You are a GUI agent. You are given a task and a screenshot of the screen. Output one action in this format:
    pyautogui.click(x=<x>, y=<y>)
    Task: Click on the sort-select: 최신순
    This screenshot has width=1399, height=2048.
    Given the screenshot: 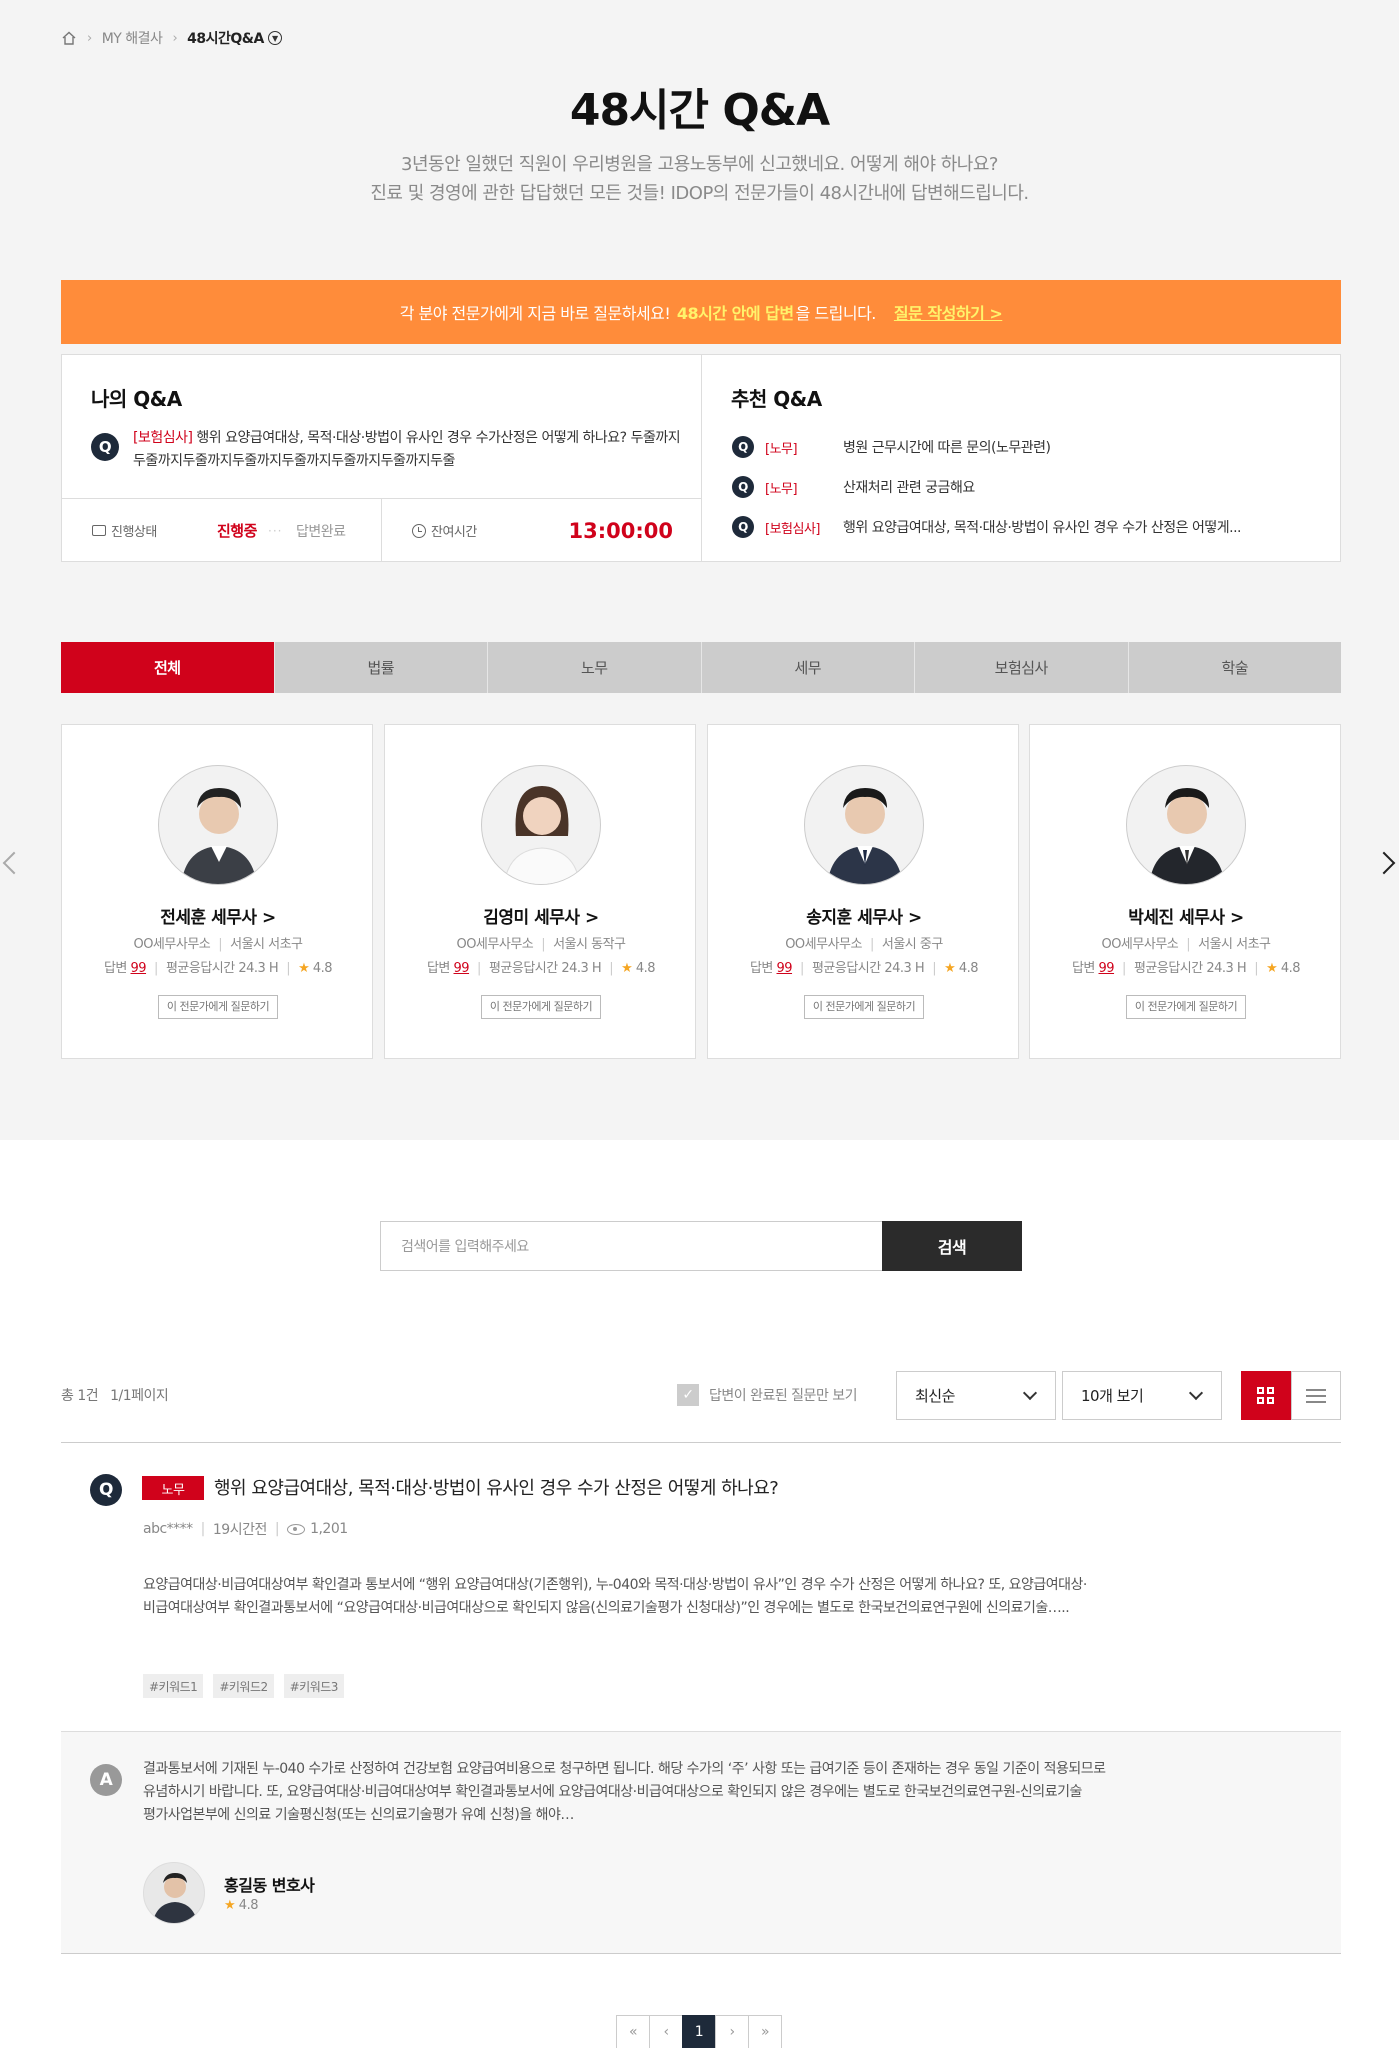 What is the action you would take?
    pyautogui.click(x=976, y=1395)
    